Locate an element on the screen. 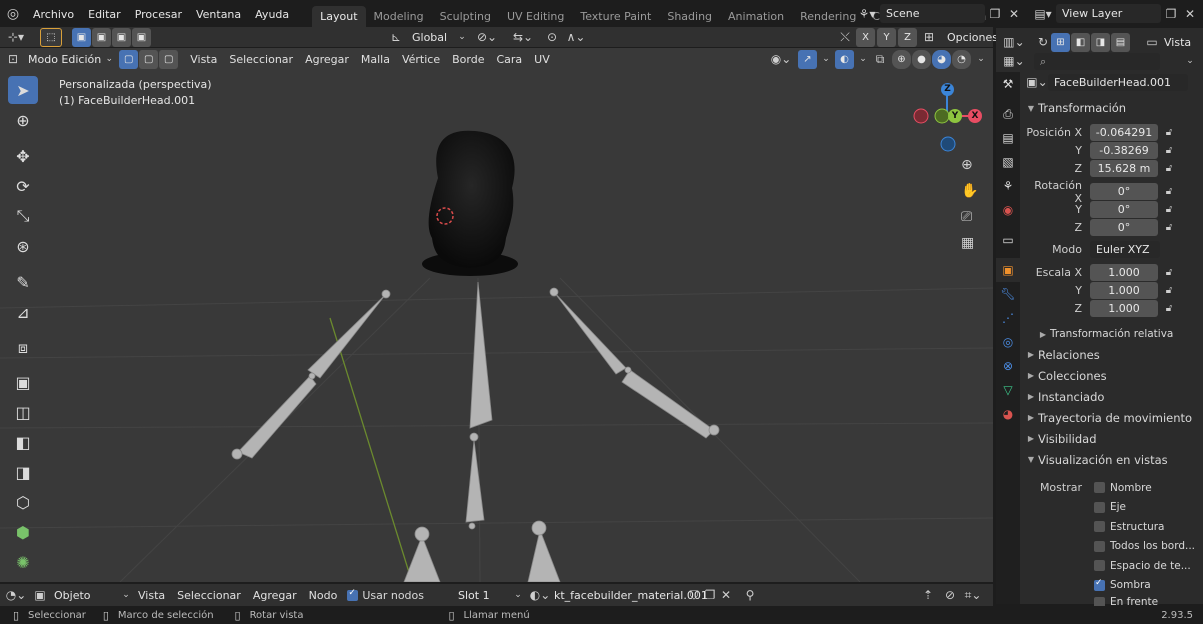  rendered-shading-icon: ◔ is located at coordinates (961, 59).